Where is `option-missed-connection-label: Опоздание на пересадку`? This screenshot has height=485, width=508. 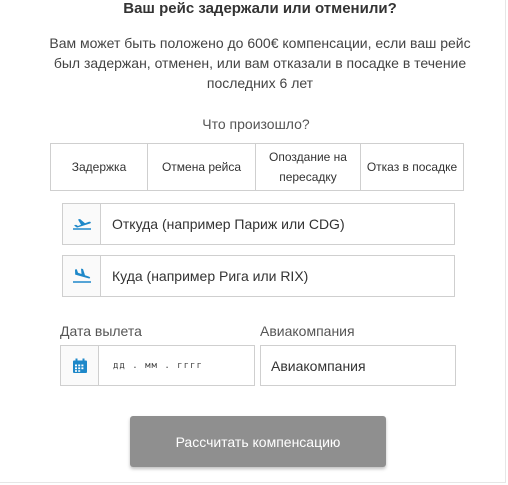 option-missed-connection-label: Опоздание на пересадку is located at coordinates (308, 167).